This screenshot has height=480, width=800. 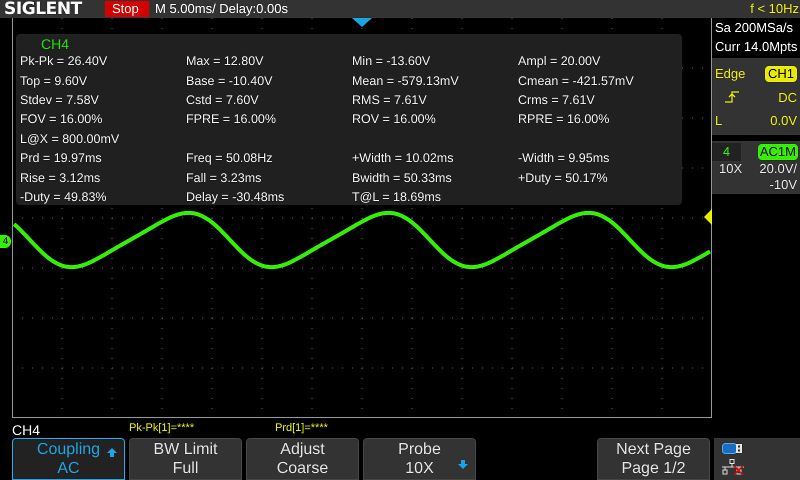 I want to click on measurement-value: Prd = 19.97ms, so click(x=61, y=158).